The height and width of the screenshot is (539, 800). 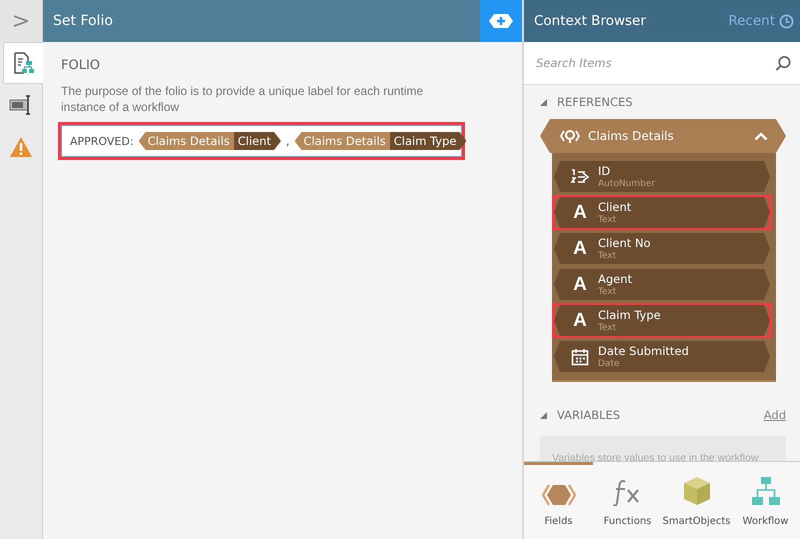 I want to click on item-type: Date, so click(x=609, y=364).